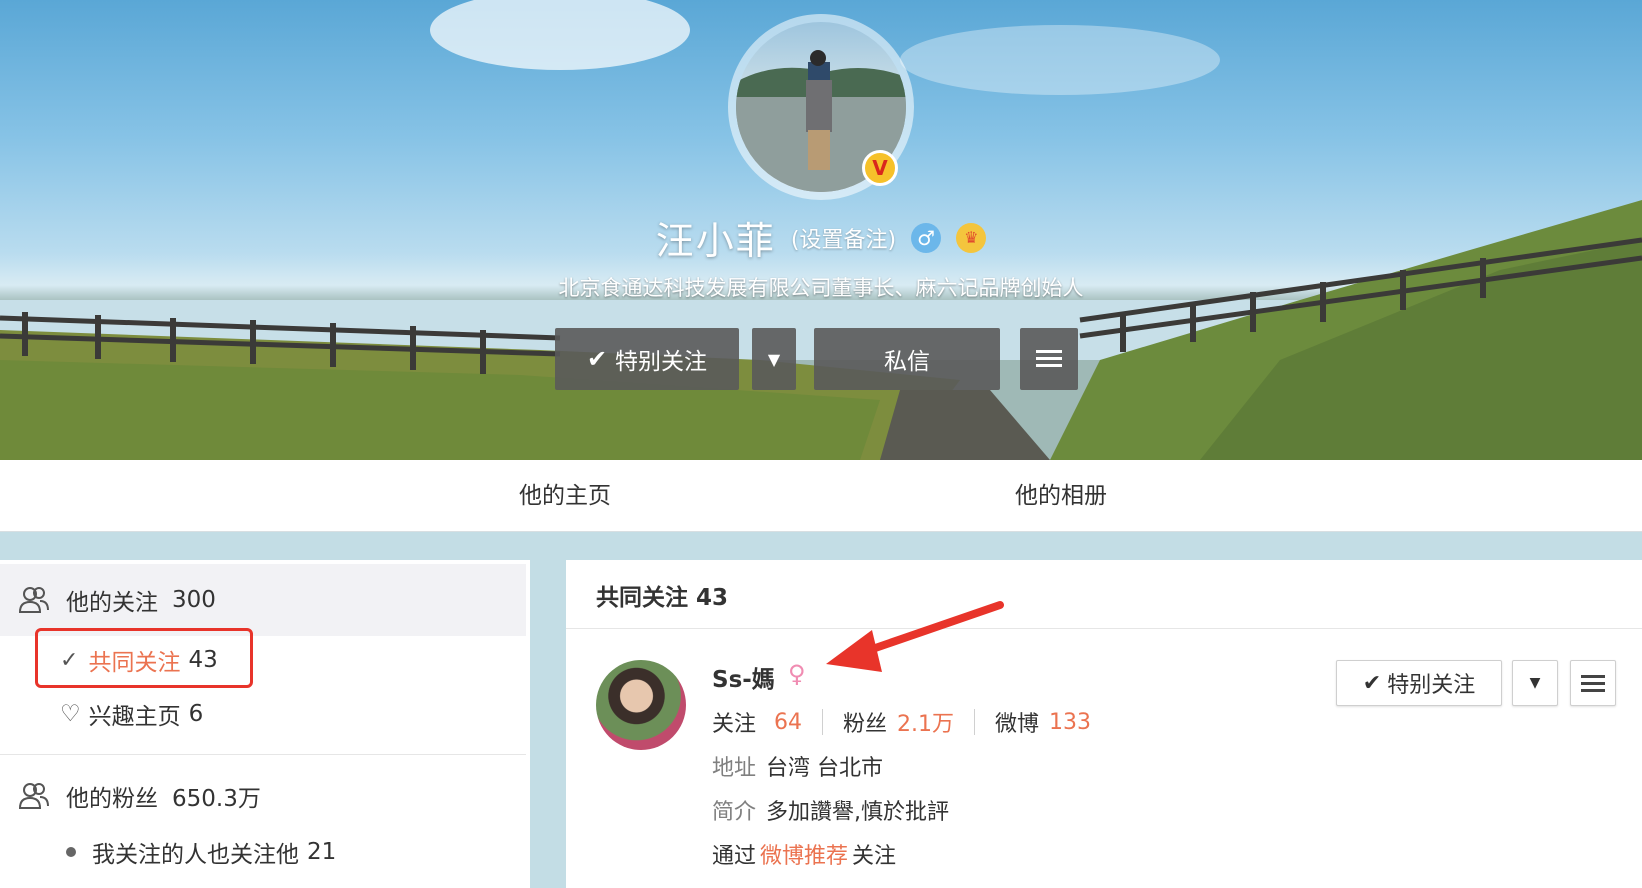 Image resolution: width=1642 pixels, height=888 pixels. What do you see at coordinates (134, 717) in the screenshot?
I see `interest-label: 兴趣主页` at bounding box center [134, 717].